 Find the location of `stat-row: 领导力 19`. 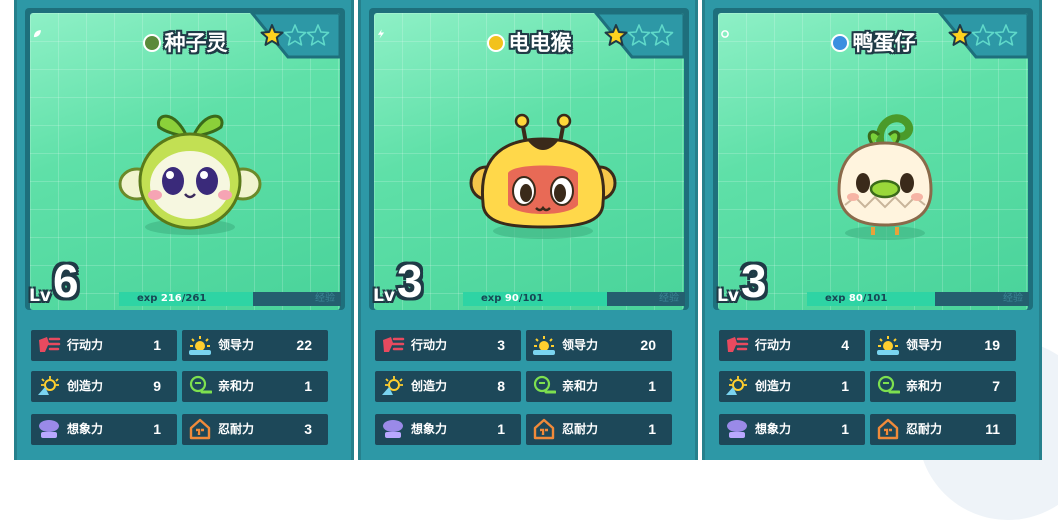

stat-row: 领导力 19 is located at coordinates (943, 345).